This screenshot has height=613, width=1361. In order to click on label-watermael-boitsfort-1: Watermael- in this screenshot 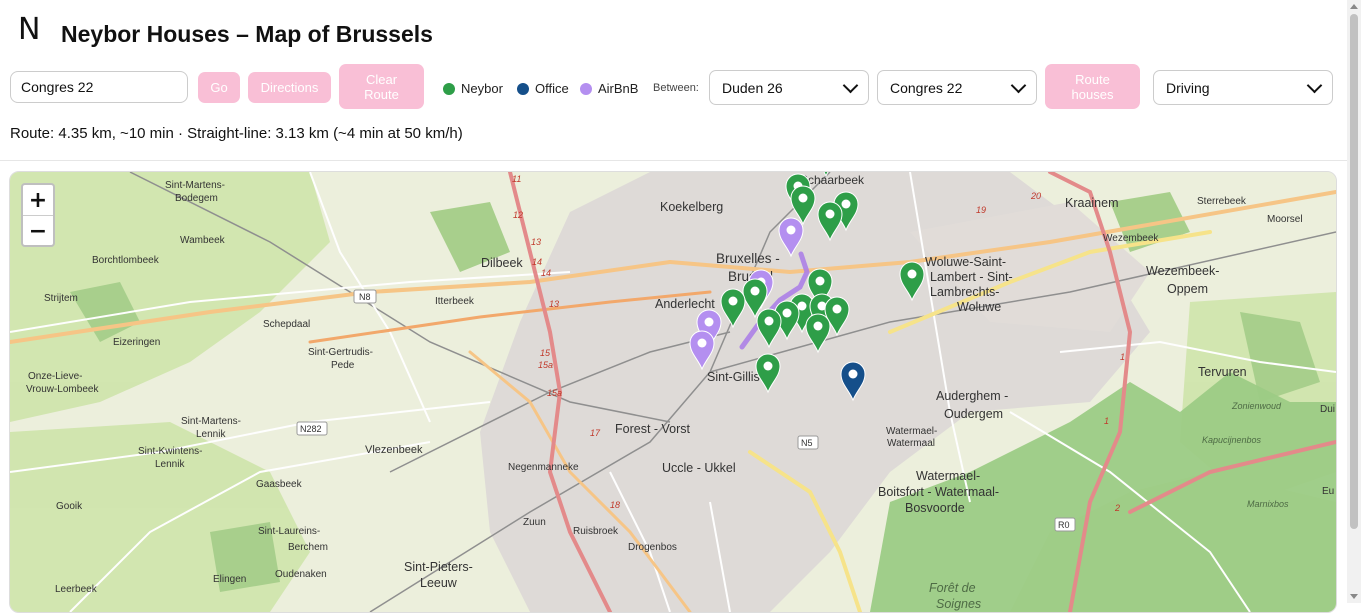, I will do `click(948, 476)`.